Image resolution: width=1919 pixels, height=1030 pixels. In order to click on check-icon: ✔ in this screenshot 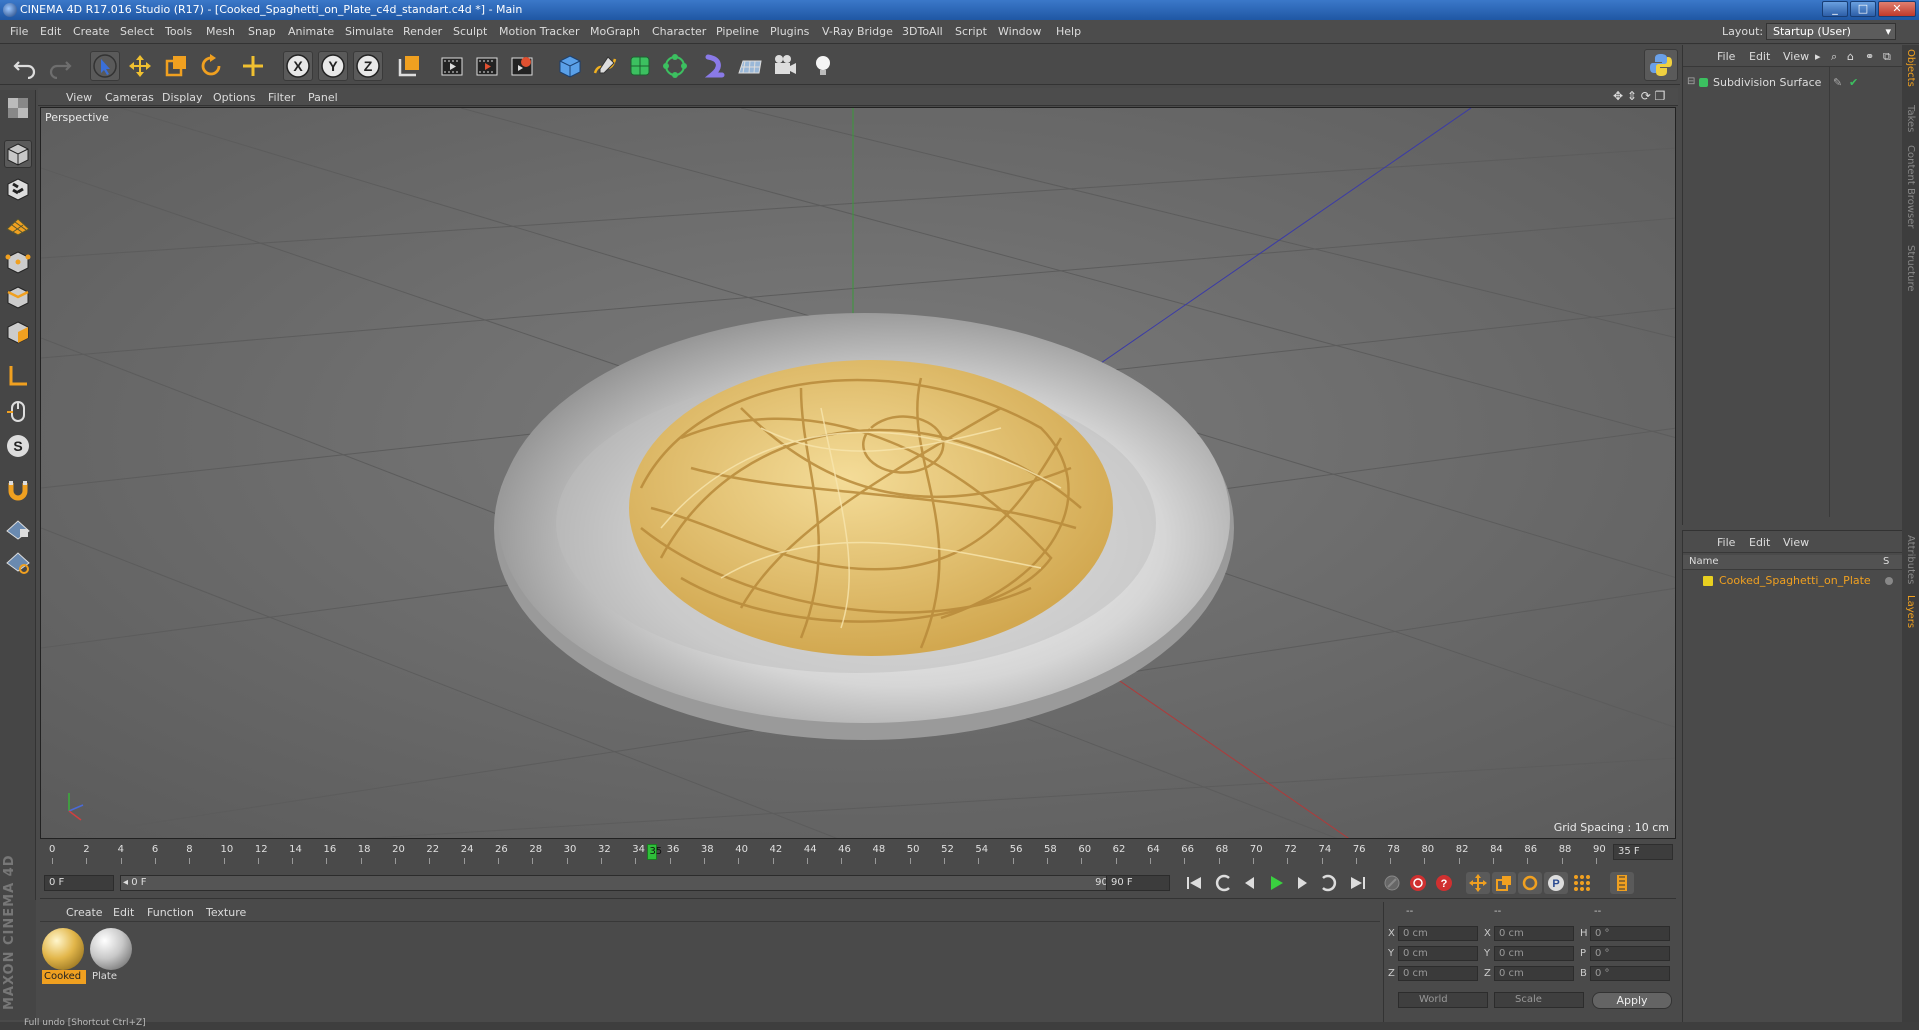, I will do `click(1853, 82)`.